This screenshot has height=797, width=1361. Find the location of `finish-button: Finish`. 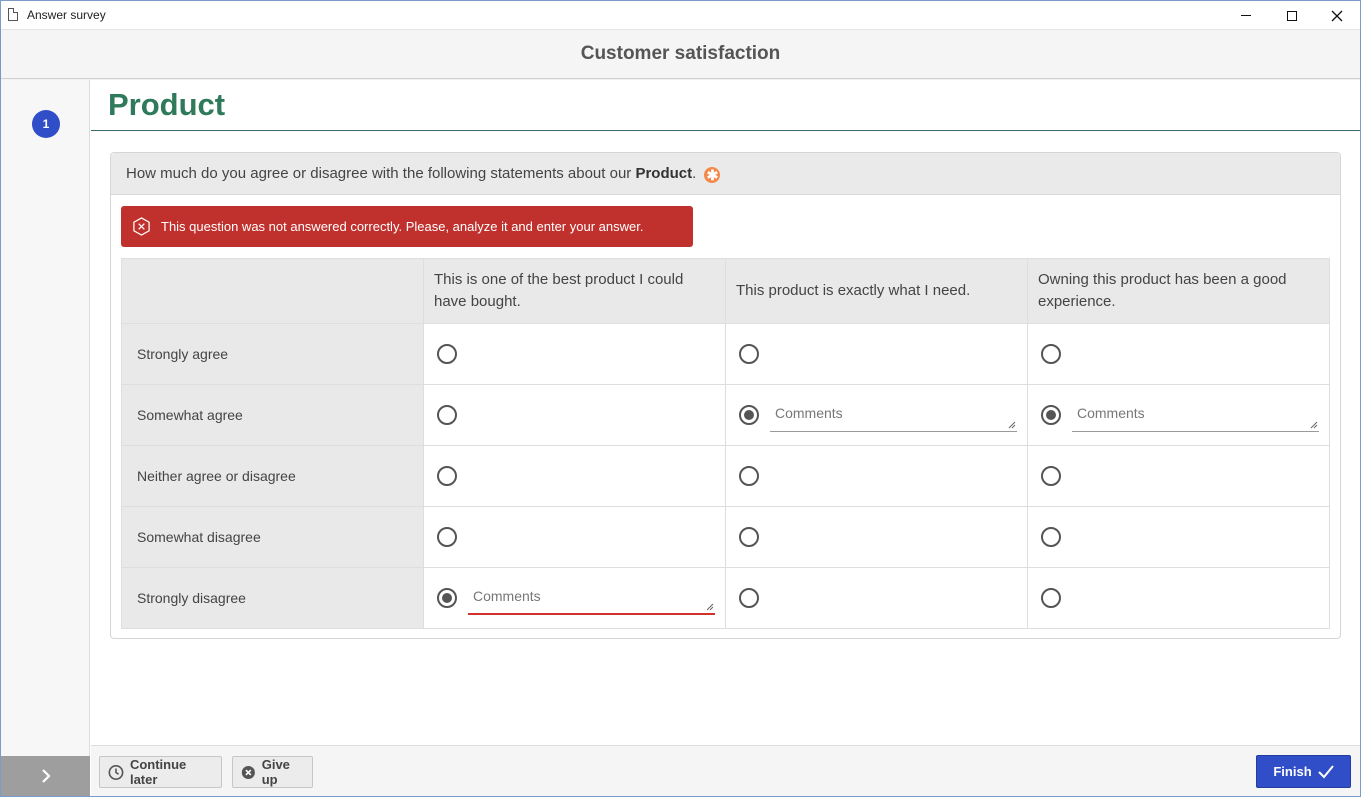

finish-button: Finish is located at coordinates (1303, 771).